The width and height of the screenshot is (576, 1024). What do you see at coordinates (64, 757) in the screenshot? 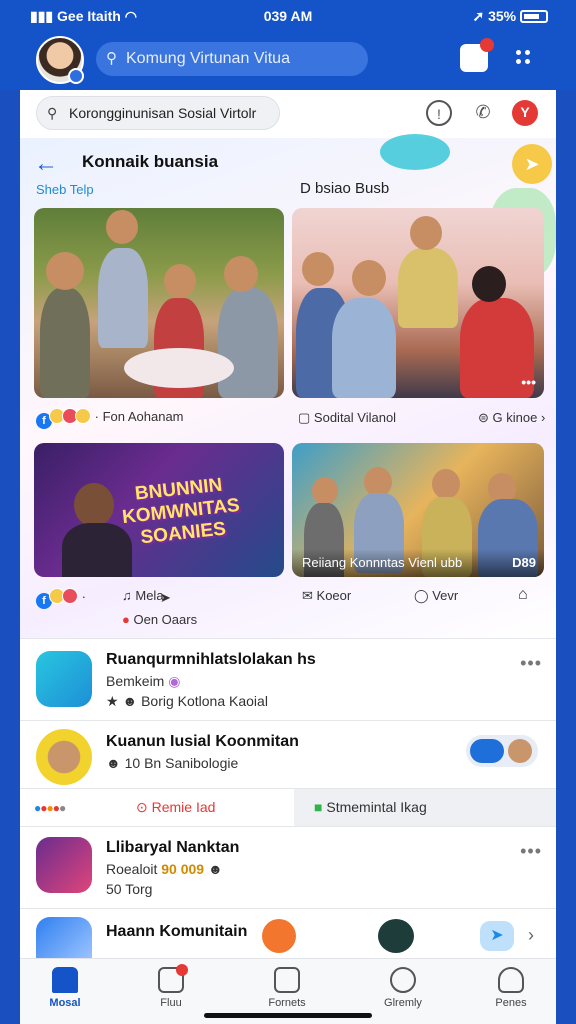
I see `community-avatar` at bounding box center [64, 757].